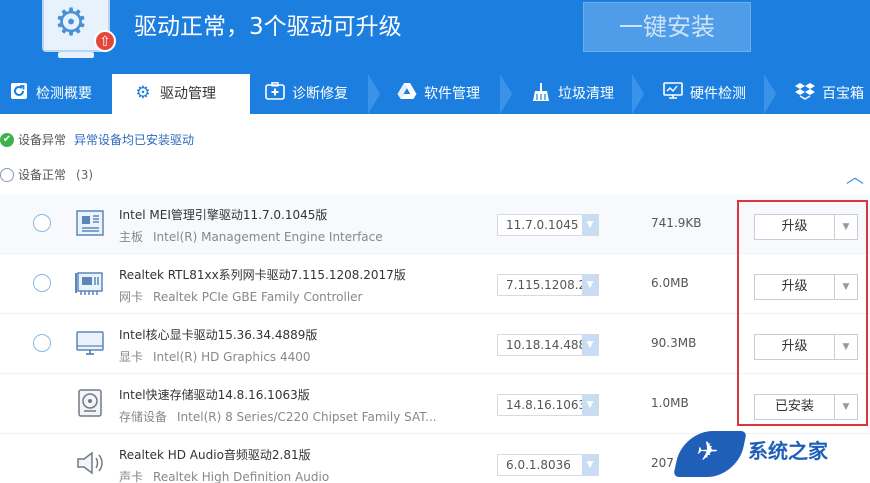  I want to click on driver-name: Intel MEI管理引擎驱动11.7.0.1045版, so click(223, 215).